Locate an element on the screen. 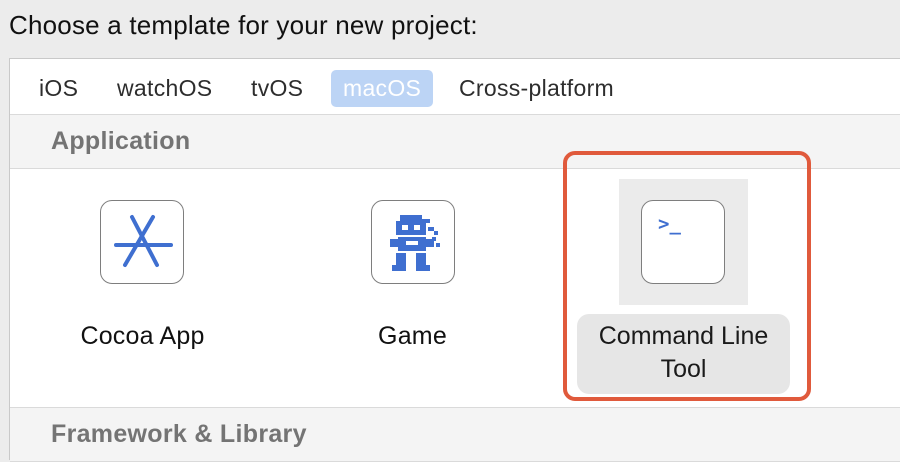 The image size is (900, 462). cocoa-app-template is located at coordinates (142, 242).